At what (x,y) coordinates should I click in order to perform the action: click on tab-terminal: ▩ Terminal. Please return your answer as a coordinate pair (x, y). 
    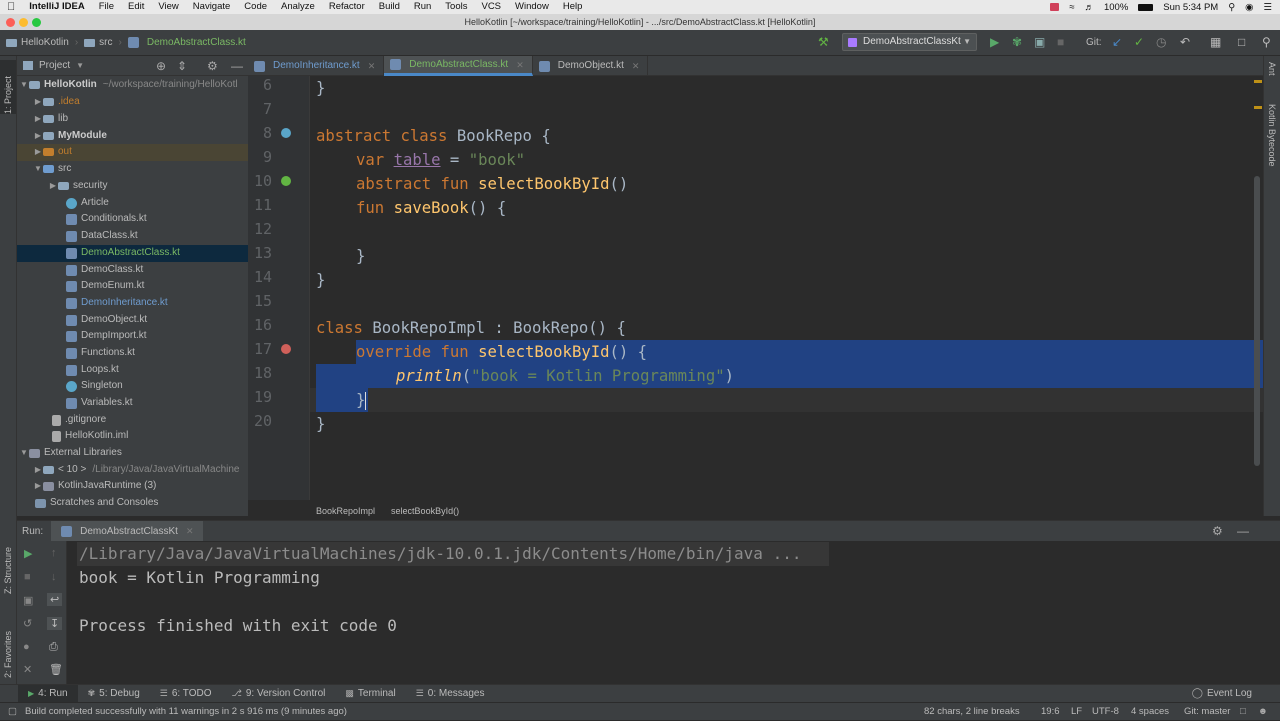
    Looking at the image, I should click on (370, 693).